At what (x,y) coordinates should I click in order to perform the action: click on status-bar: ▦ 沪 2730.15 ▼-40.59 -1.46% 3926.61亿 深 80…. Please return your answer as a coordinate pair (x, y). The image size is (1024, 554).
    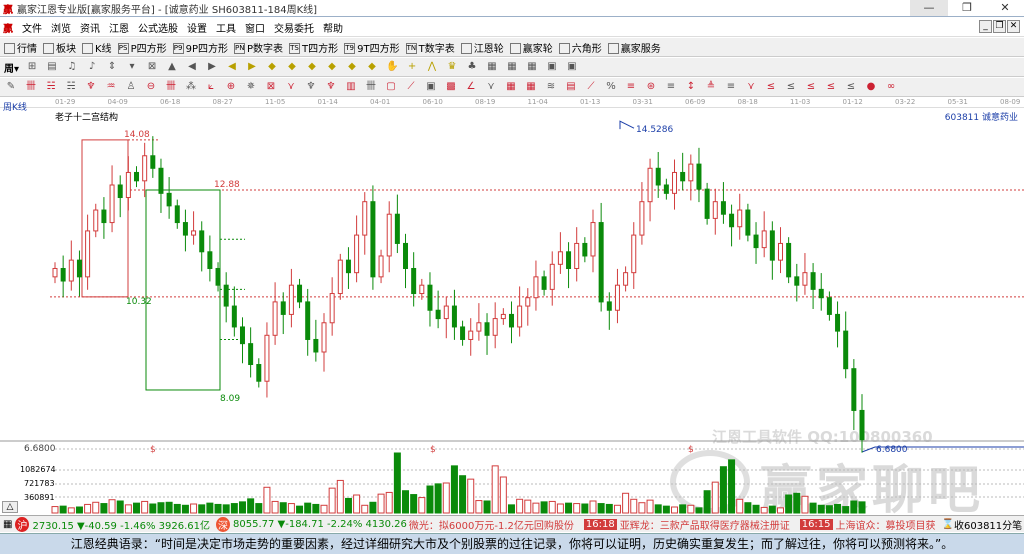
    Looking at the image, I should click on (512, 523).